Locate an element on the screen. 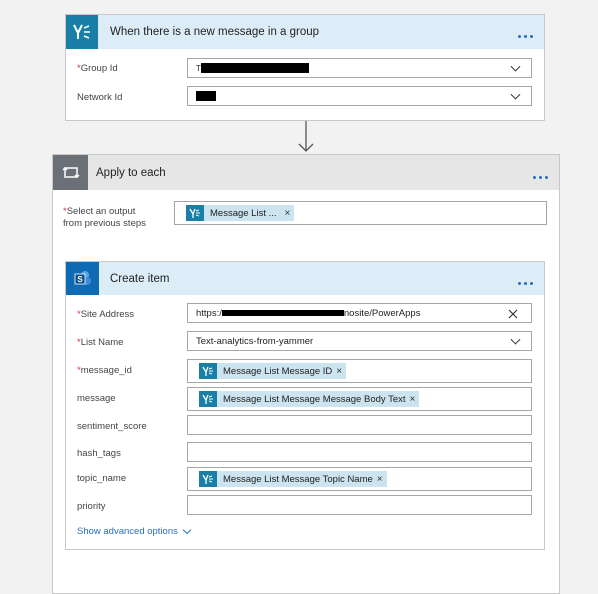  sentiment-score-field is located at coordinates (359, 425).